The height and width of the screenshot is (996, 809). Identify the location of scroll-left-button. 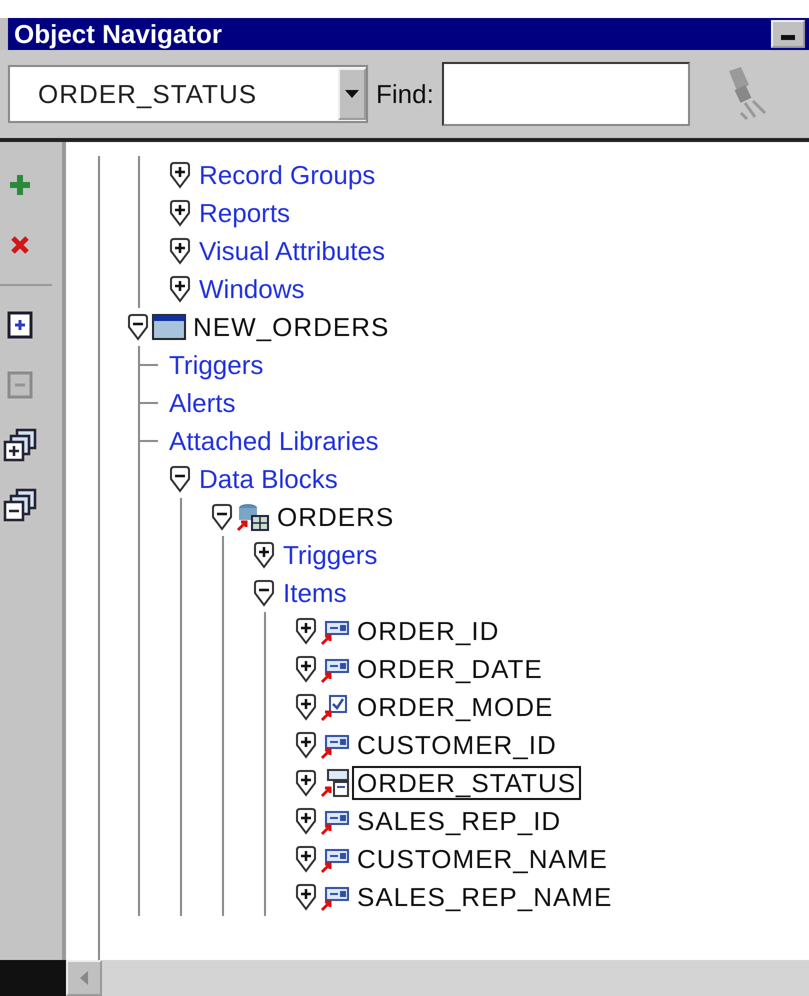
(84, 978).